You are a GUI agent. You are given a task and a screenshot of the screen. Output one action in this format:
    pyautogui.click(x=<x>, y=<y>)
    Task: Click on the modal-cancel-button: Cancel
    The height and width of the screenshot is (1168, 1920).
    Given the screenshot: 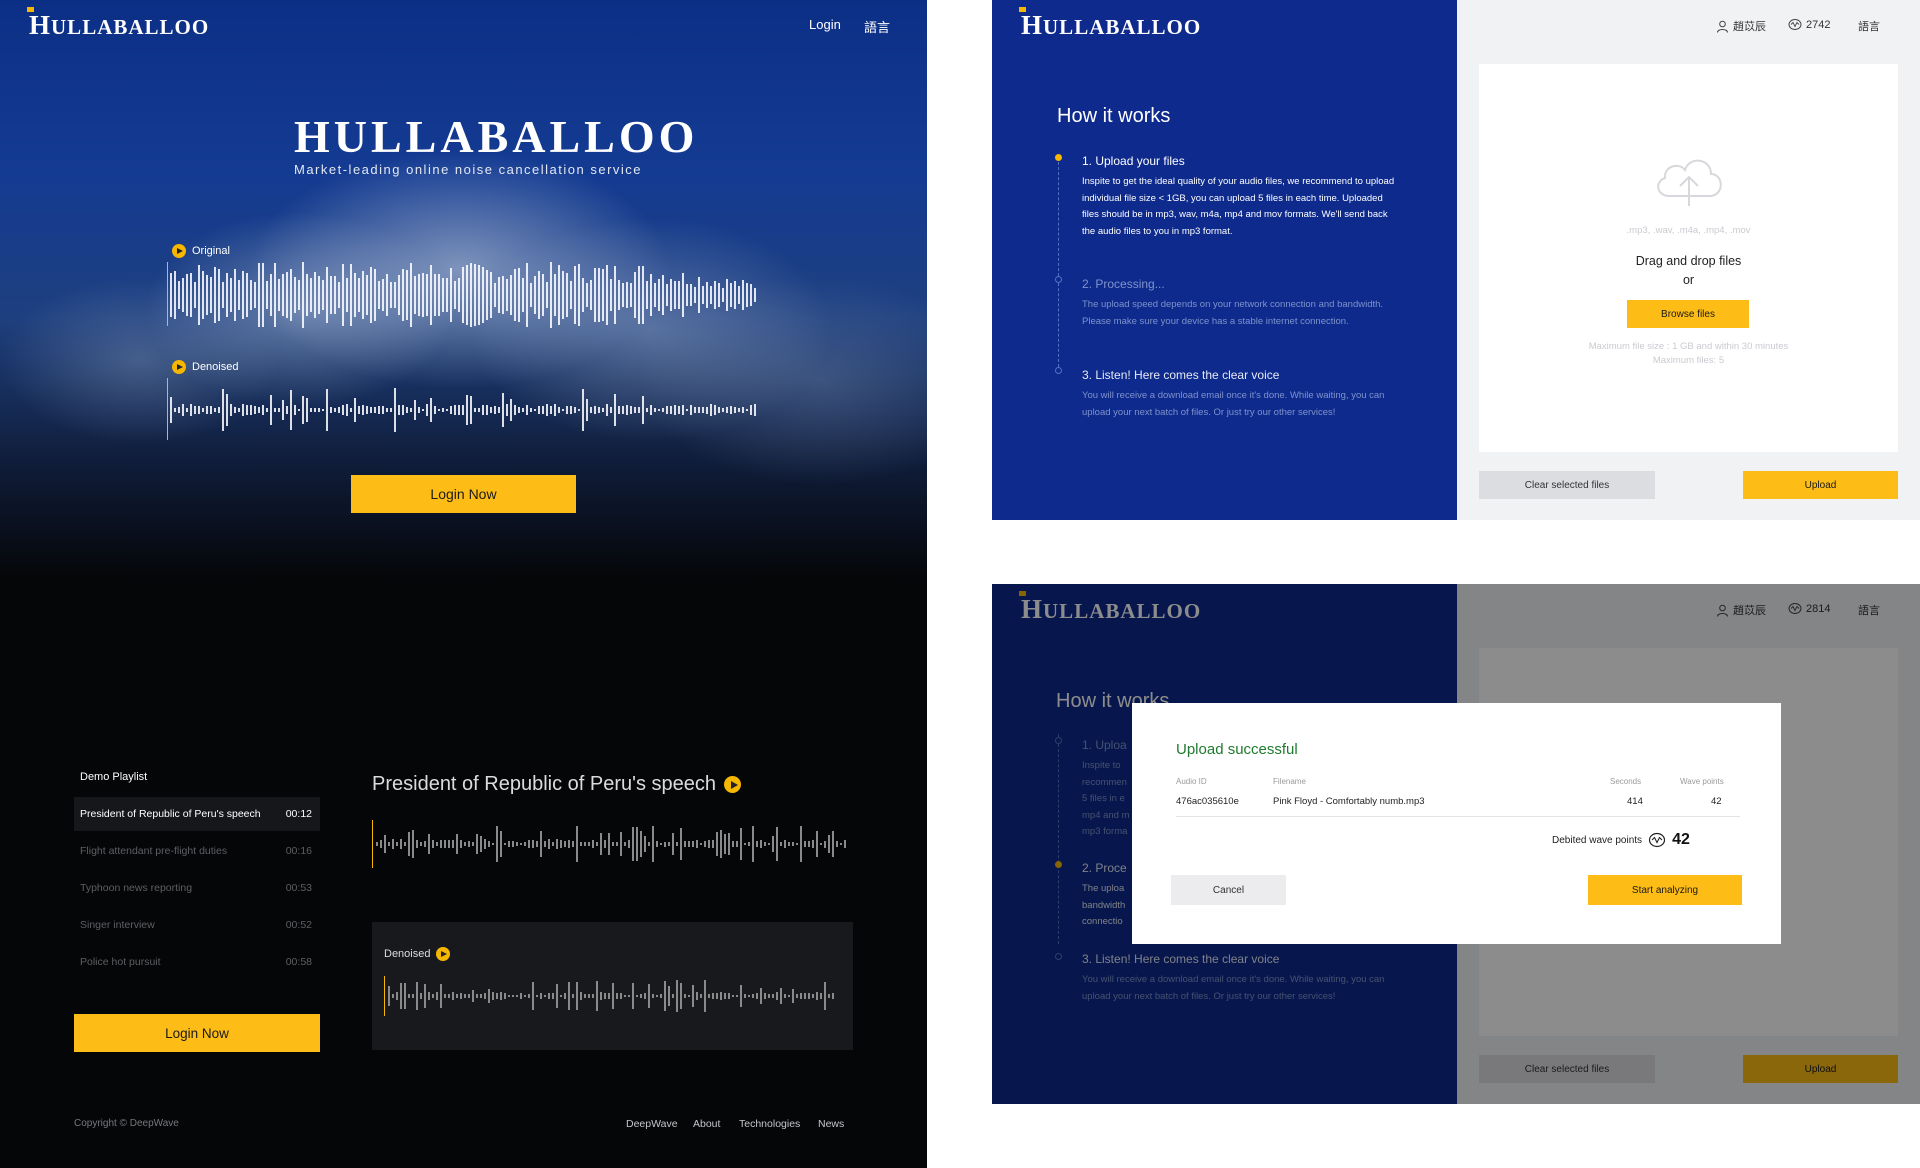 What is the action you would take?
    pyautogui.click(x=1228, y=890)
    